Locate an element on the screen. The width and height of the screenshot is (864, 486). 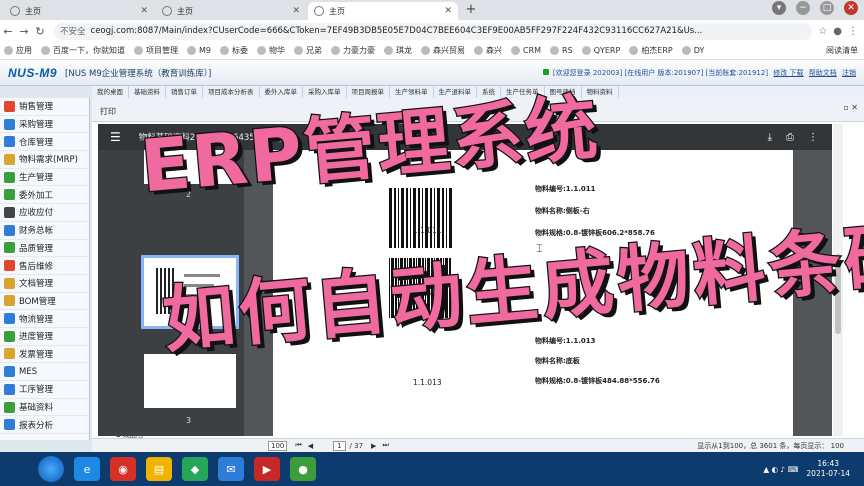
next-page-icon: ▶ is located at coordinates (373, 446).